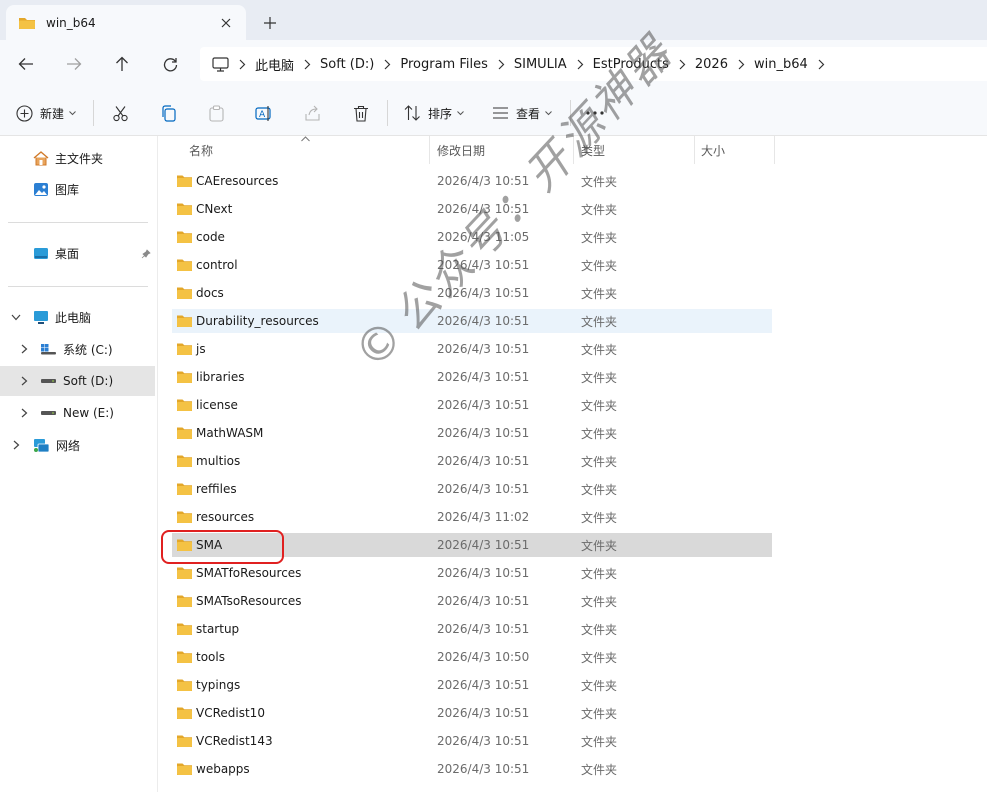 This screenshot has height=792, width=987. Describe the element at coordinates (472, 209) in the screenshot. I see `file-row: CNext 2026/4/3 10:51 文件夹` at that location.